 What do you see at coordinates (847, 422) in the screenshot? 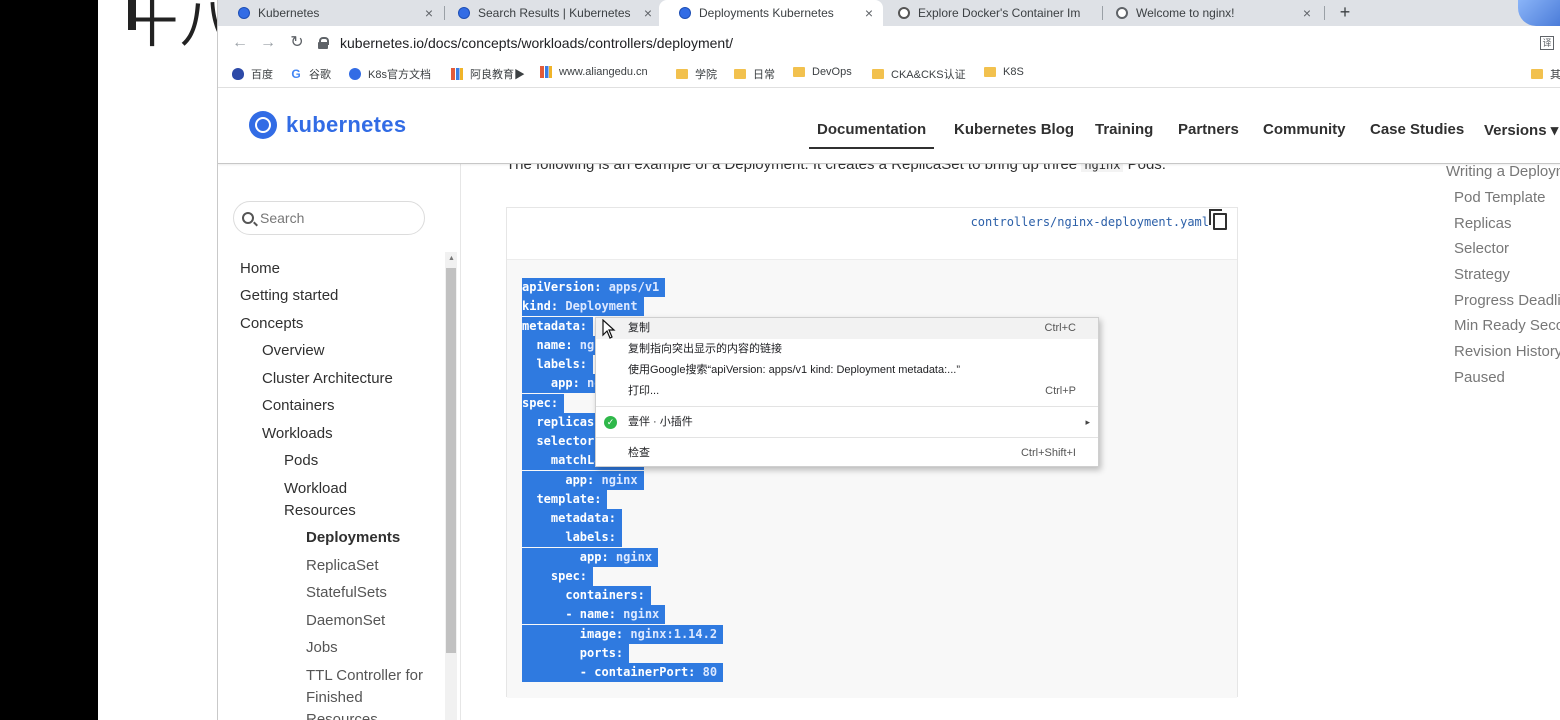
I see `menu-item-extension: ✓ 壹伴 · 小插件 ▸` at bounding box center [847, 422].